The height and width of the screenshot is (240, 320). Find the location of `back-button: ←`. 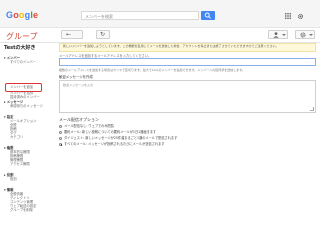

back-button: ← is located at coordinates (72, 34).